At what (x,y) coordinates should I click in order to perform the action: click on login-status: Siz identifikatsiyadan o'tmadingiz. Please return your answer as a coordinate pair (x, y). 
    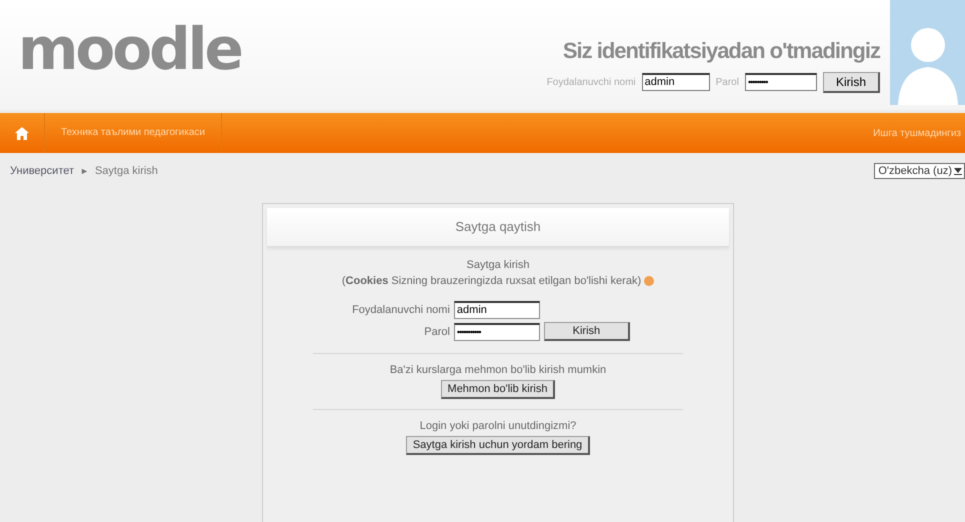
    Looking at the image, I should click on (721, 51).